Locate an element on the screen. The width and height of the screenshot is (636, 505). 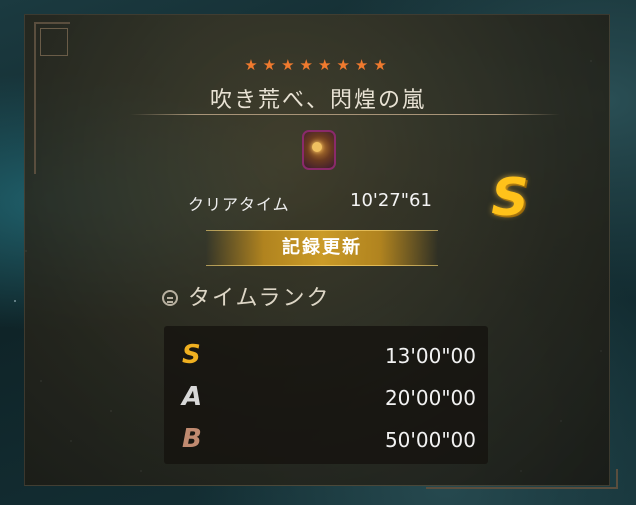
rank-letter: A is located at coordinates (192, 397).